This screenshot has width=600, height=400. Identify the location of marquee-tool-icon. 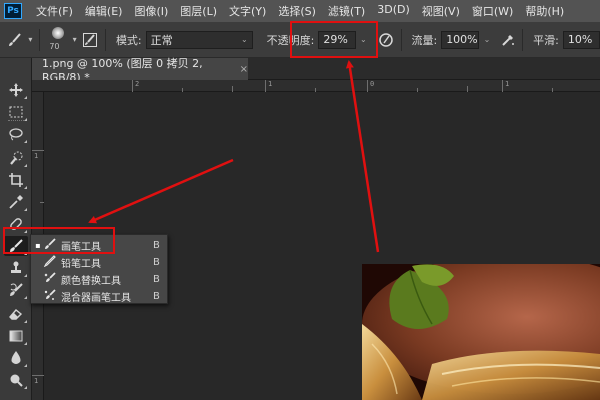
(16, 112).